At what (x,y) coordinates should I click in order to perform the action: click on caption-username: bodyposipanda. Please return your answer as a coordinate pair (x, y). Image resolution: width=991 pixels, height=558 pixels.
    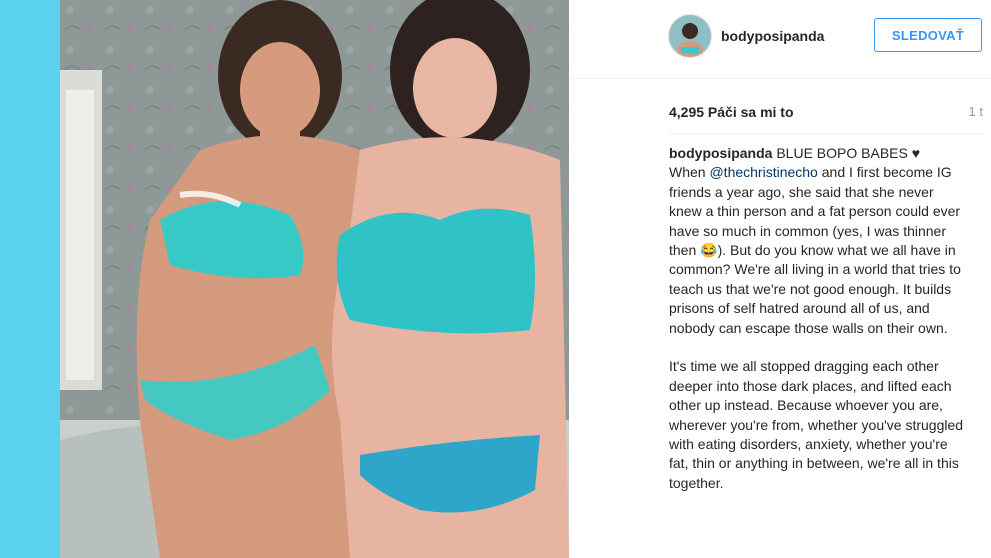
    Looking at the image, I should click on (720, 153).